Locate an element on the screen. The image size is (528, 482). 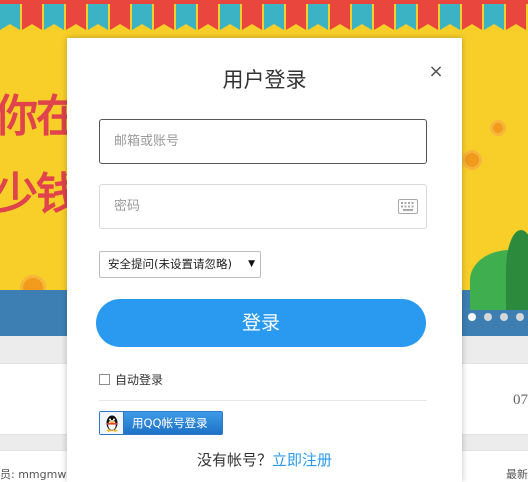
security-question-select: 安全提问(未设置请忽略) ▼ is located at coordinates (180, 264).